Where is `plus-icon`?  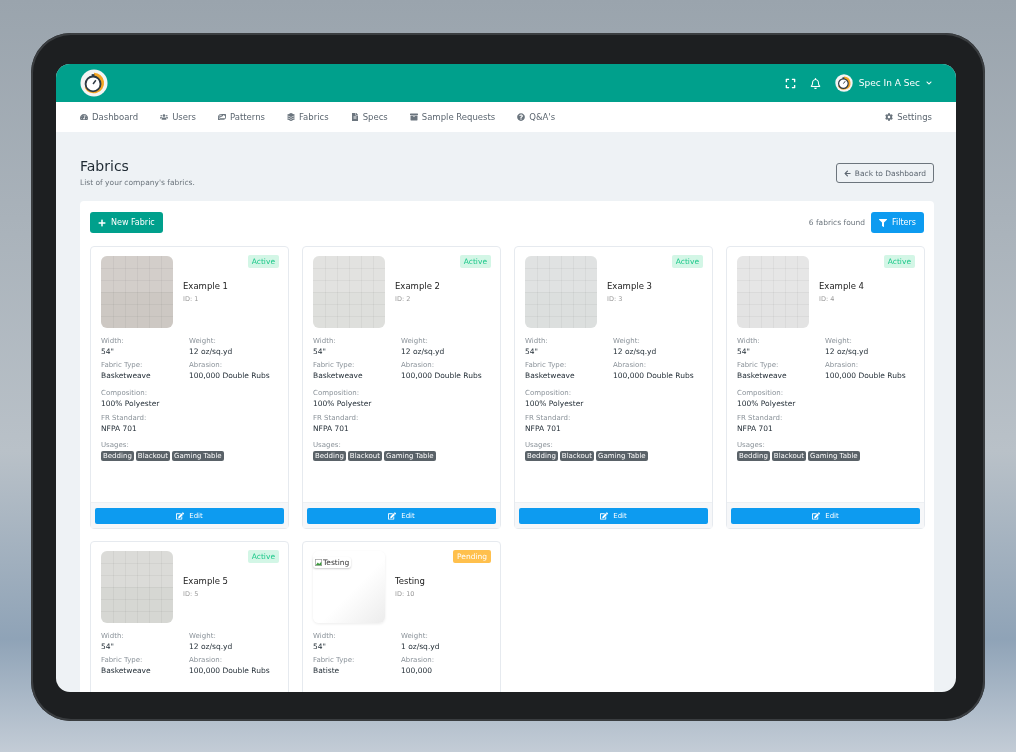 plus-icon is located at coordinates (102, 222).